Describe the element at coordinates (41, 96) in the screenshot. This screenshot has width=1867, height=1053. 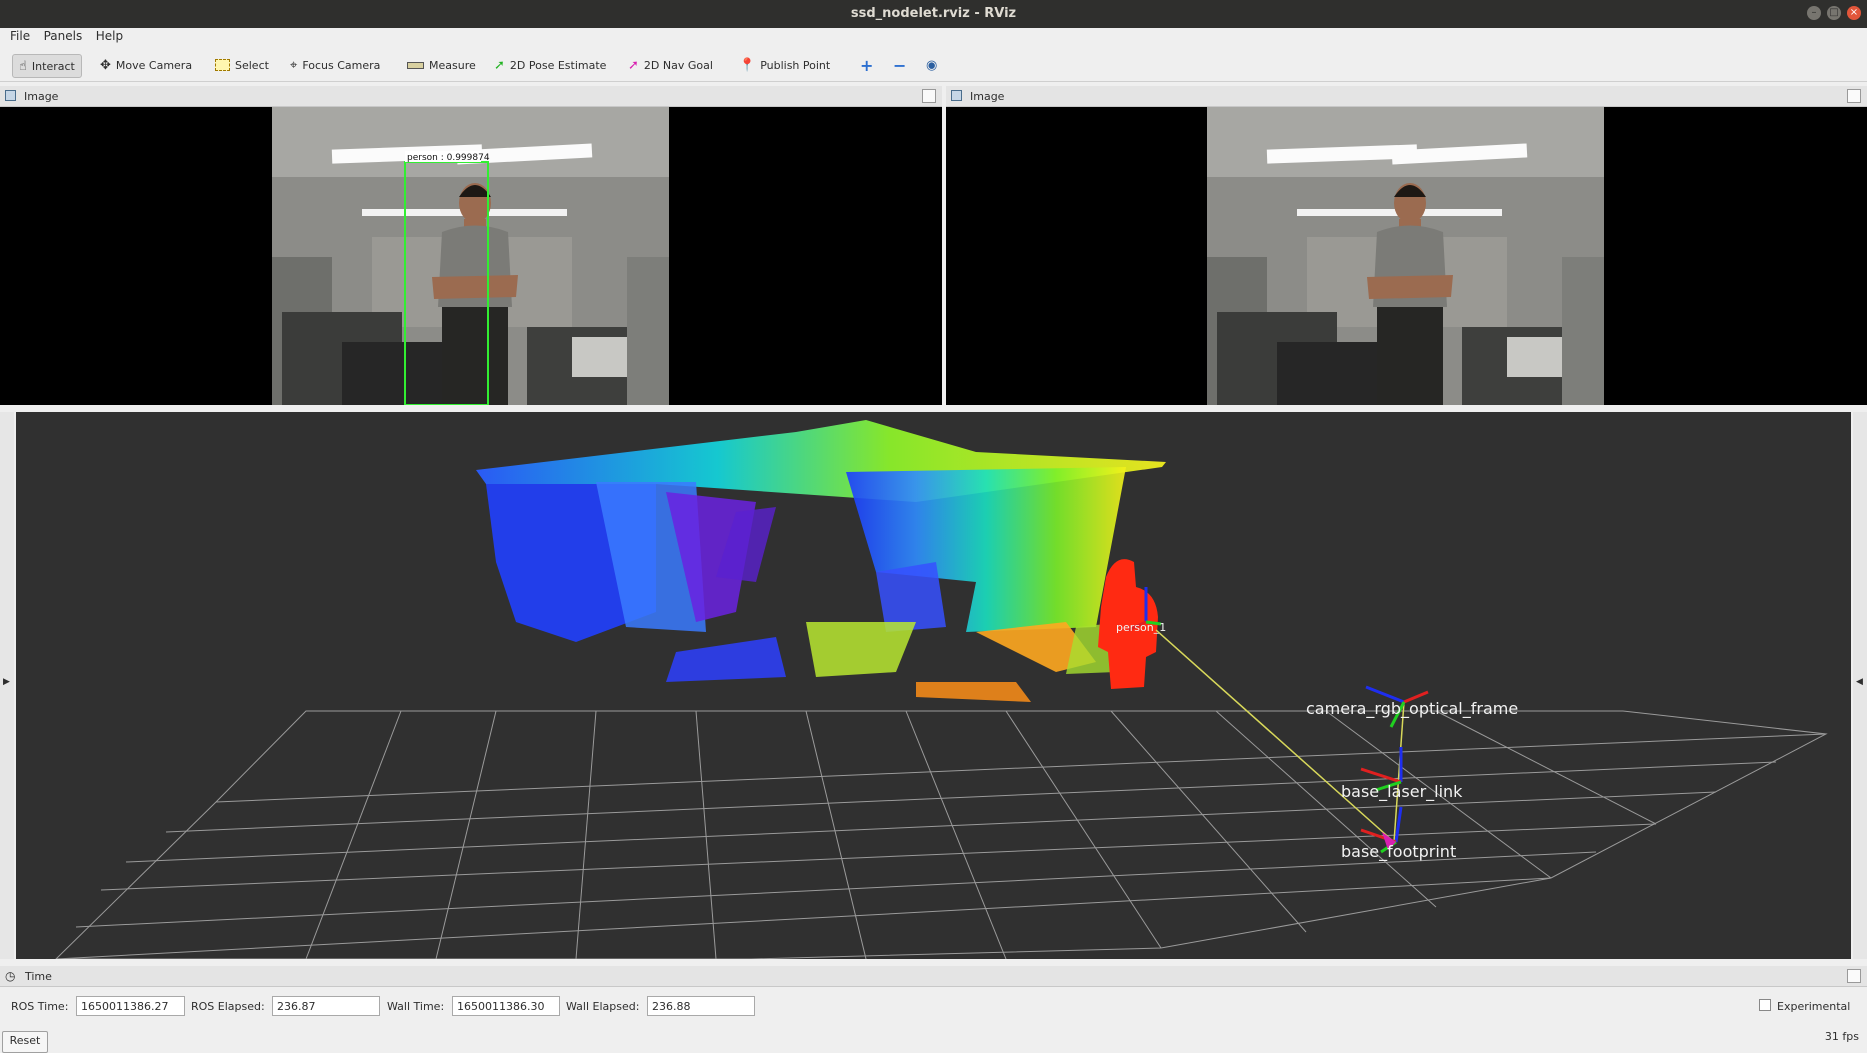
I see `image-panel-1-title: Image` at that location.